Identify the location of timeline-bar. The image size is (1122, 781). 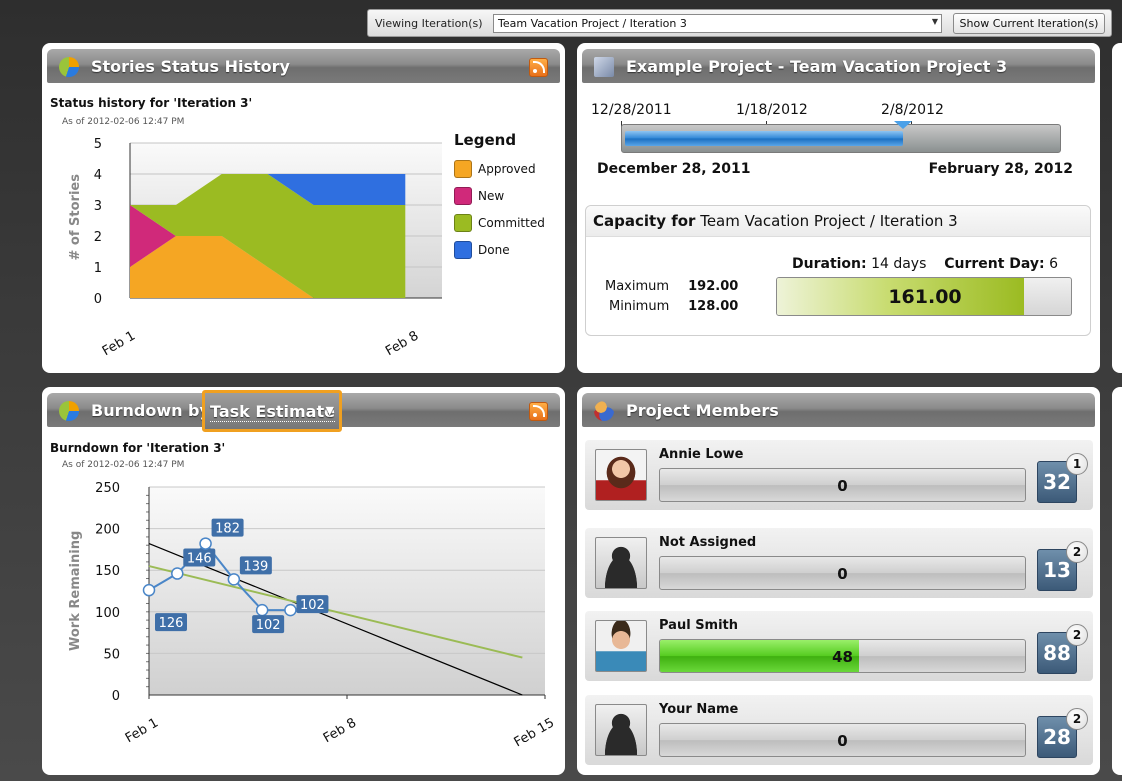
(841, 137).